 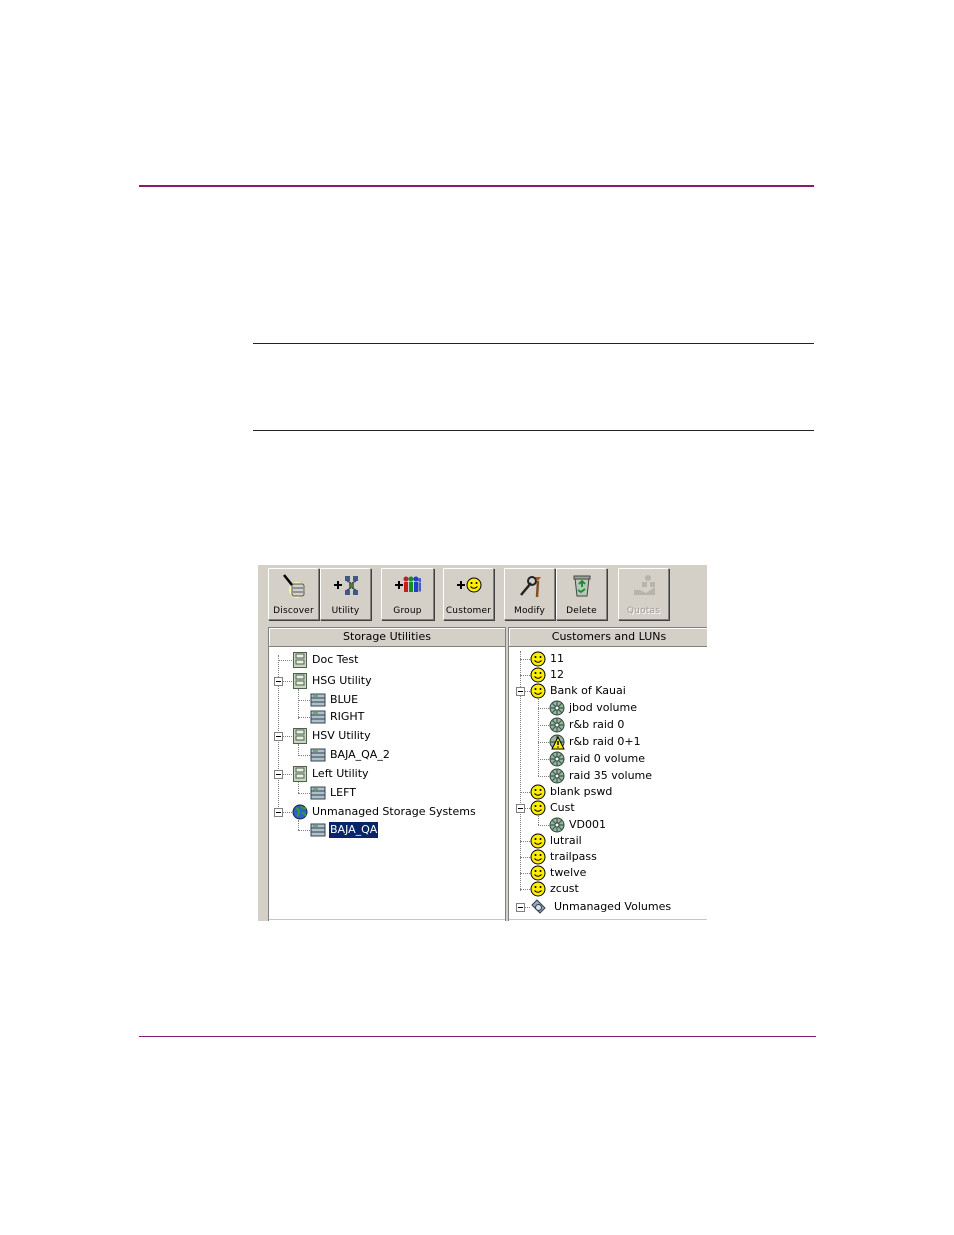 I want to click on tree-item-label: BAJA_QA_2, so click(x=360, y=754).